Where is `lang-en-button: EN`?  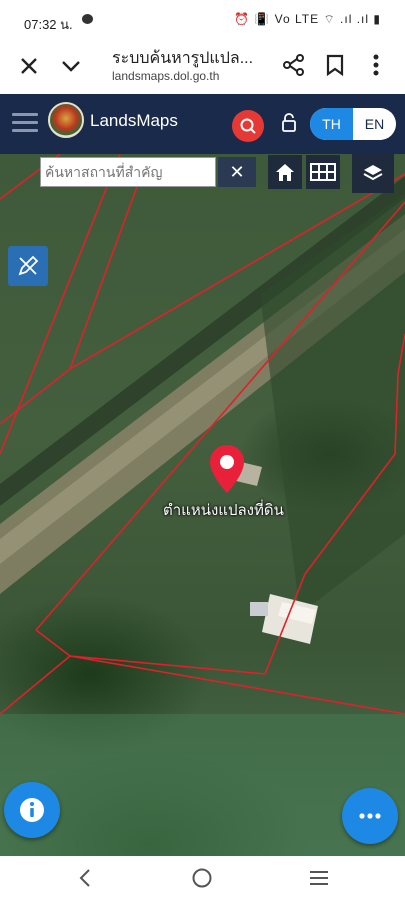
lang-en-button: EN is located at coordinates (374, 124).